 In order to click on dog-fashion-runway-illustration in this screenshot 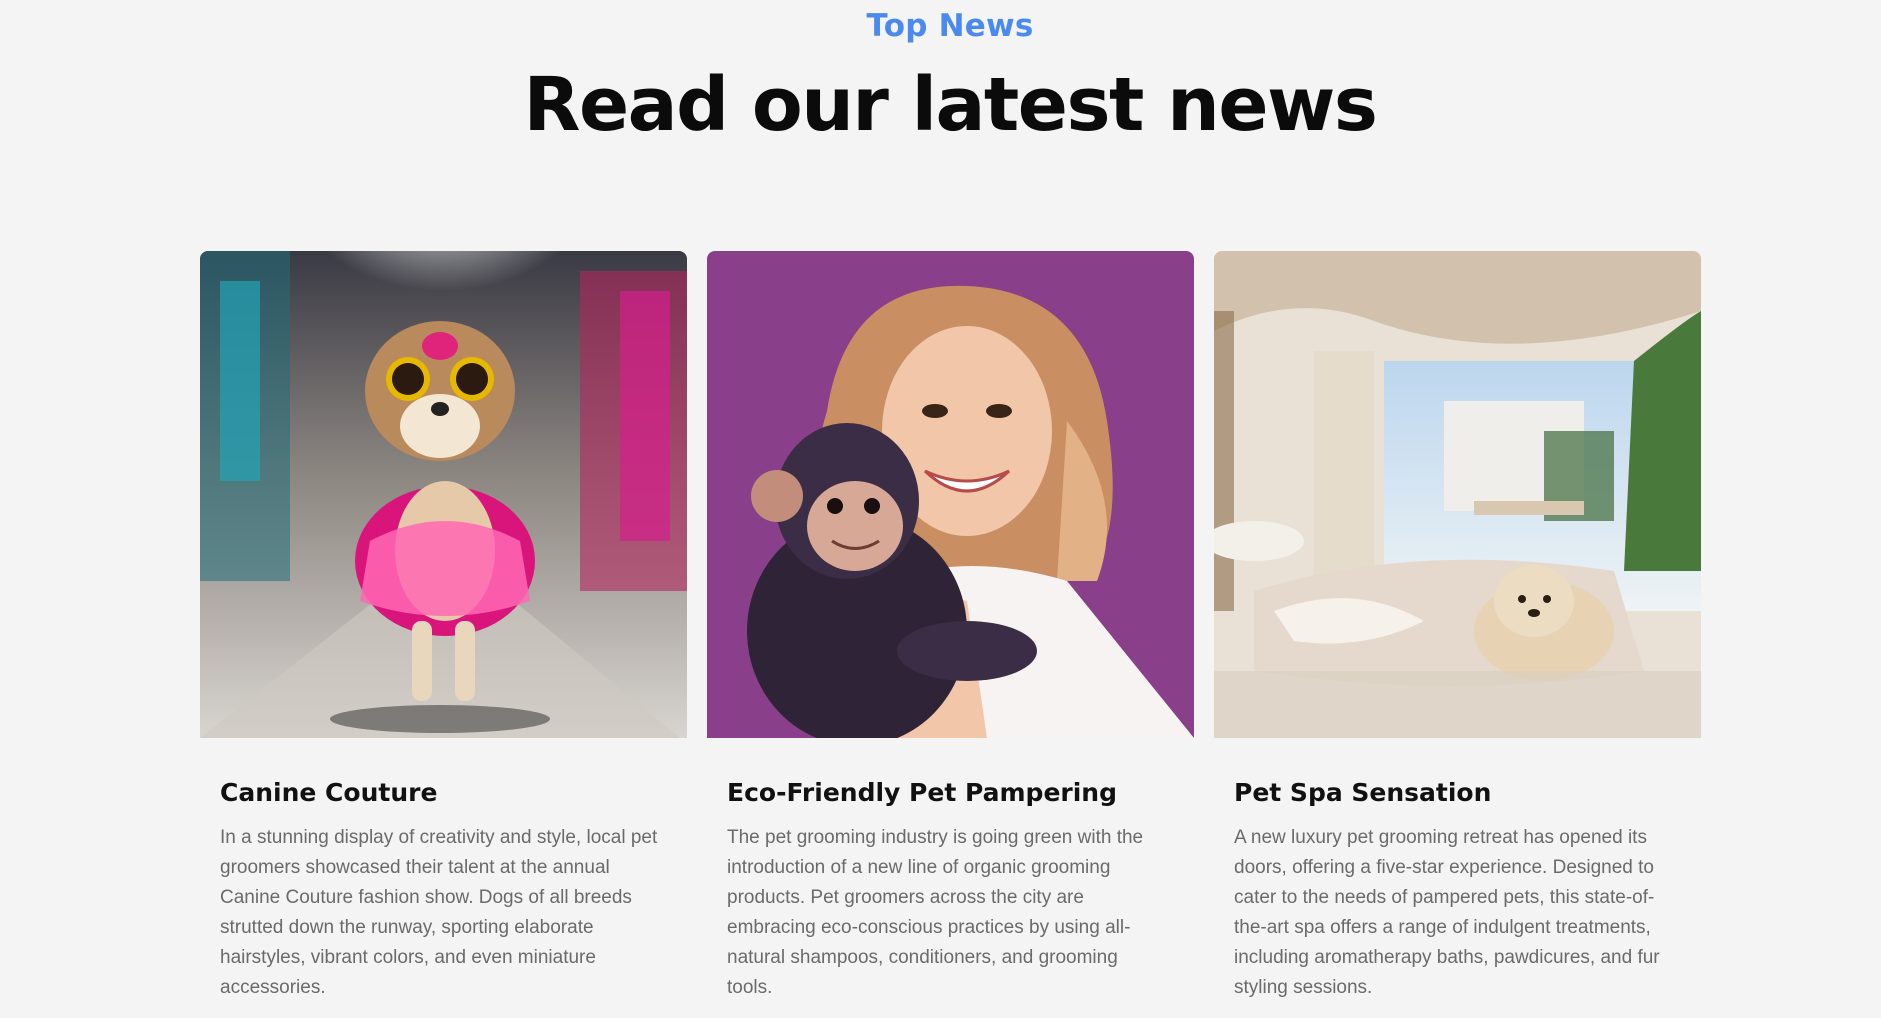, I will do `click(443, 494)`.